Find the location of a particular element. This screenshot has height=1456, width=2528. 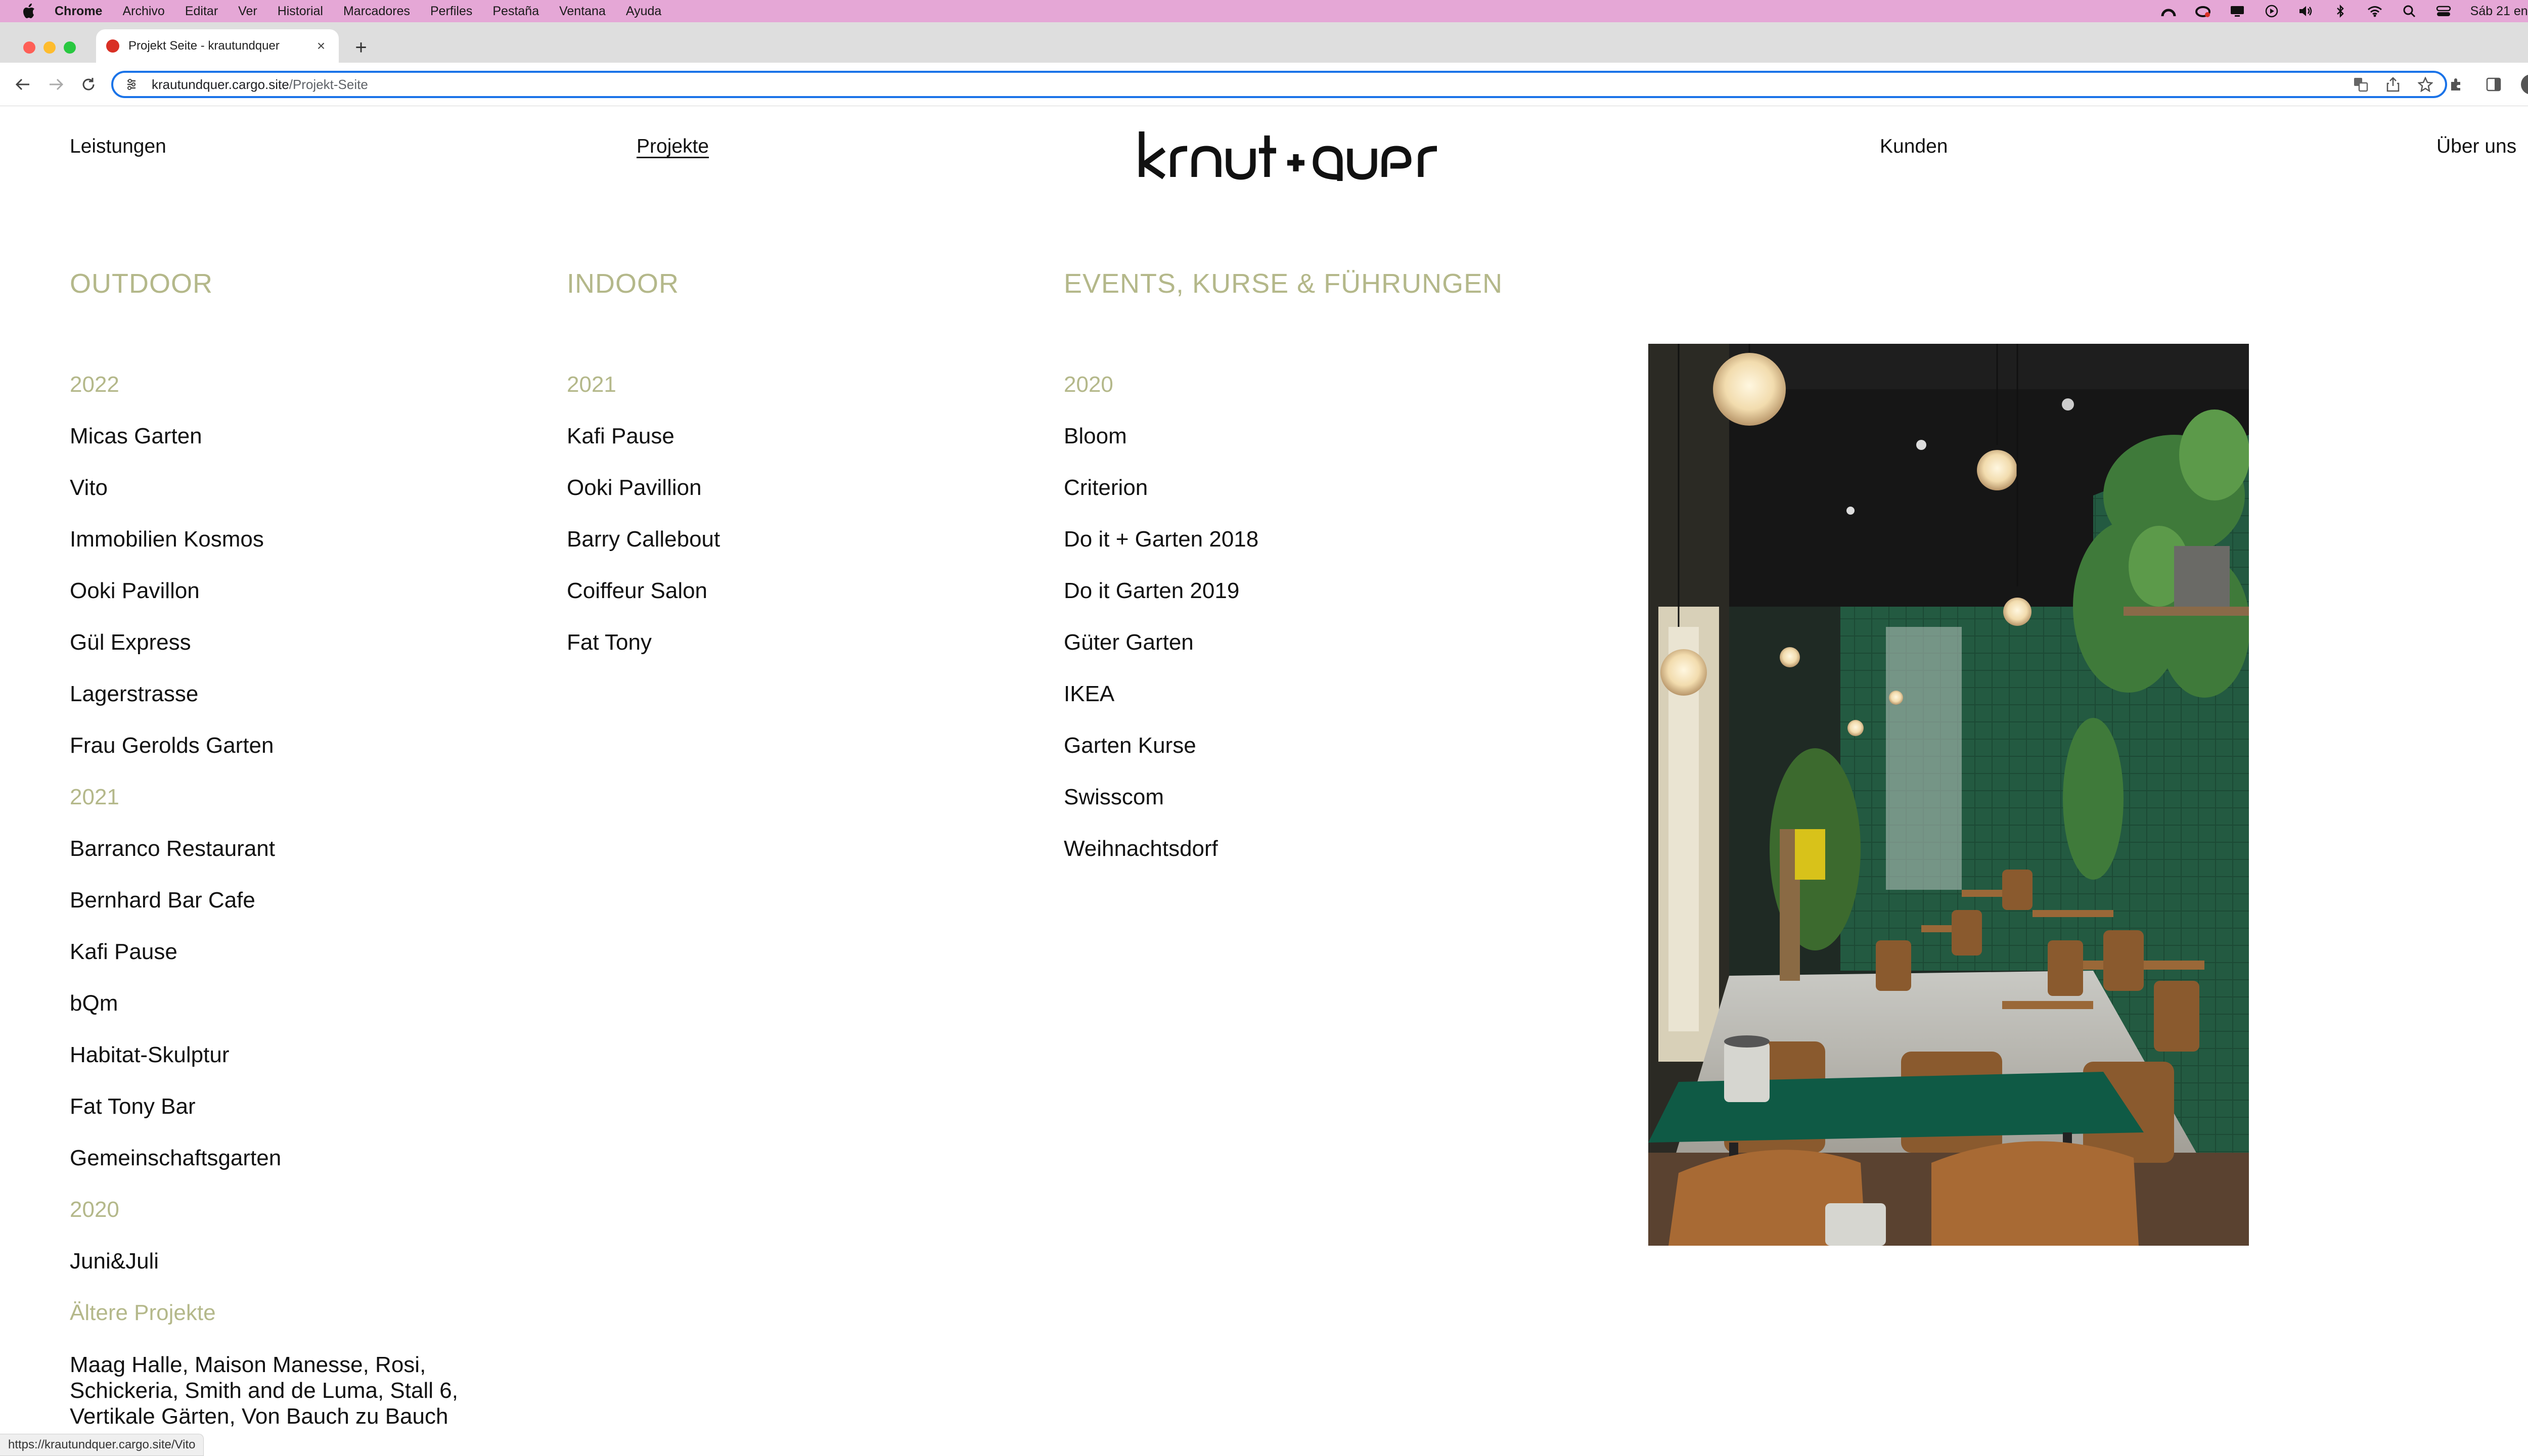

project-link-fat-tony: Fat Tony is located at coordinates (644, 642).